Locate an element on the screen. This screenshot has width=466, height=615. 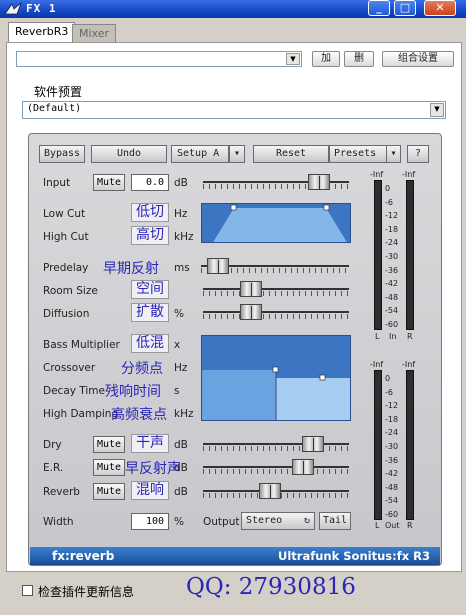
tab-reverbr3: ReverbR3 is located at coordinates (42, 32).